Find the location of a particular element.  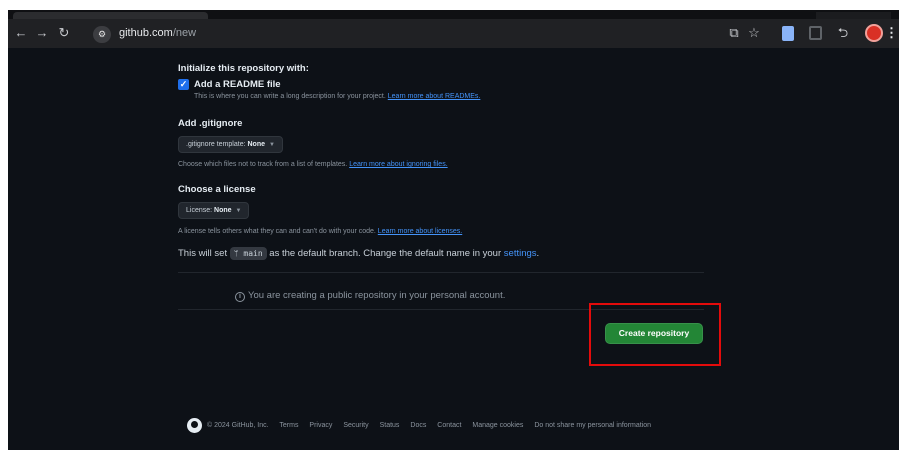

profile-avatar-icon is located at coordinates (874, 33).